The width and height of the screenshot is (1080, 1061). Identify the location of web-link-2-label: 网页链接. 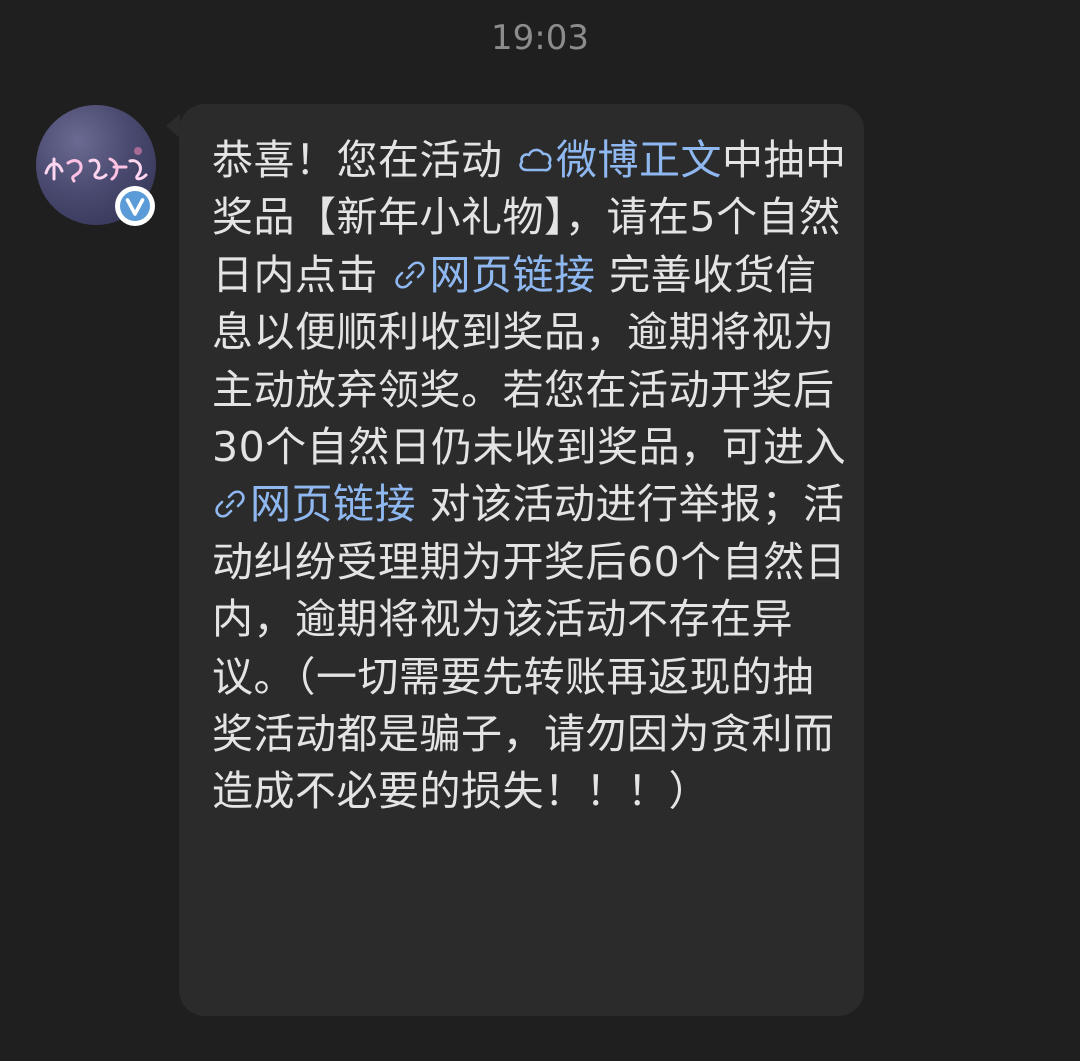
(333, 504).